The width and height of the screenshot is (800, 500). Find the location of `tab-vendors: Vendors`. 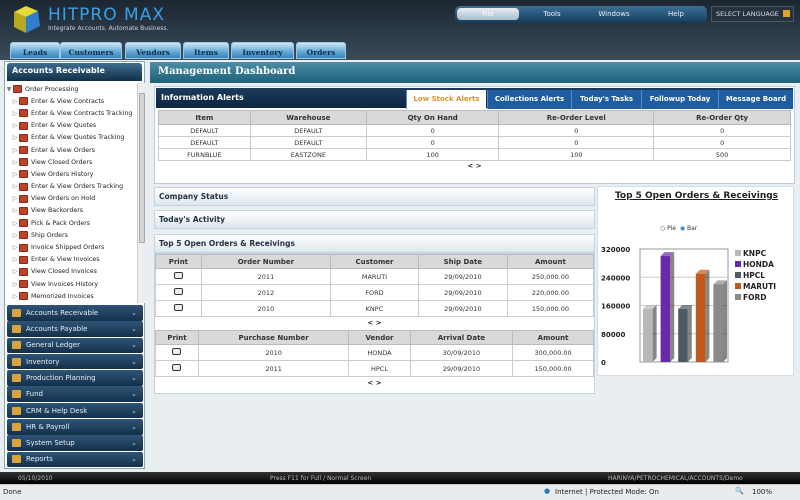

tab-vendors: Vendors is located at coordinates (153, 50).